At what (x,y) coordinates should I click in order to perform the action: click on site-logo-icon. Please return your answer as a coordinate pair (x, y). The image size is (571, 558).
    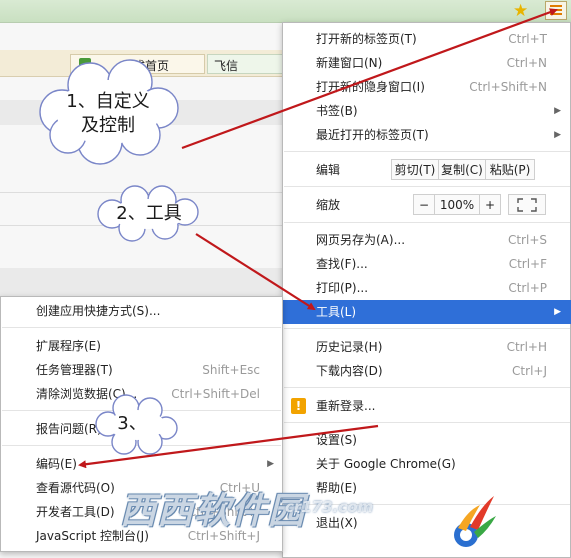
    Looking at the image, I should click on (475, 521).